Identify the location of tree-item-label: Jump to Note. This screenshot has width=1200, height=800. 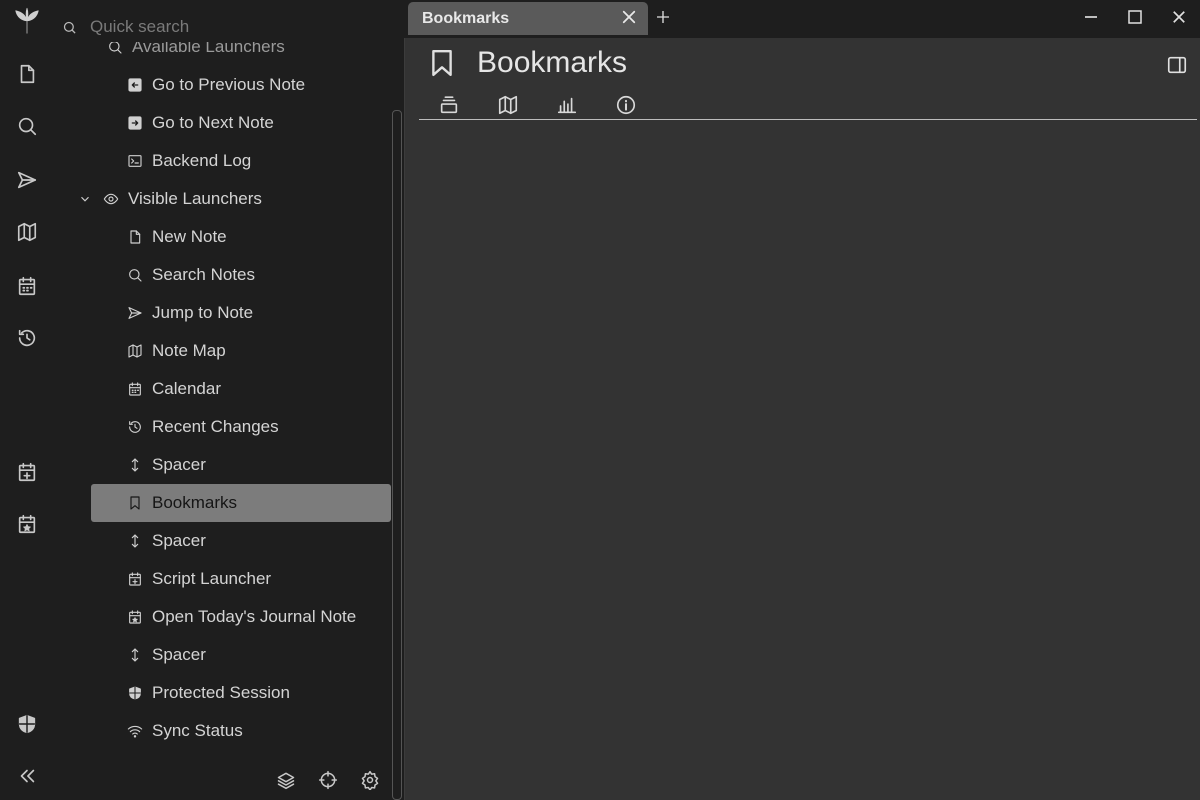
(203, 312).